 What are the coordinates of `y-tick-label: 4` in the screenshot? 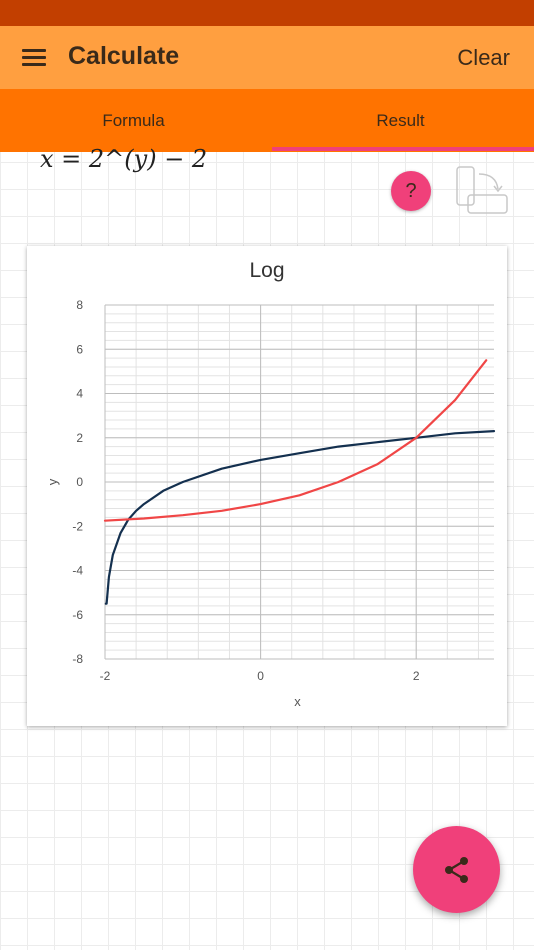 It's located at (79, 394).